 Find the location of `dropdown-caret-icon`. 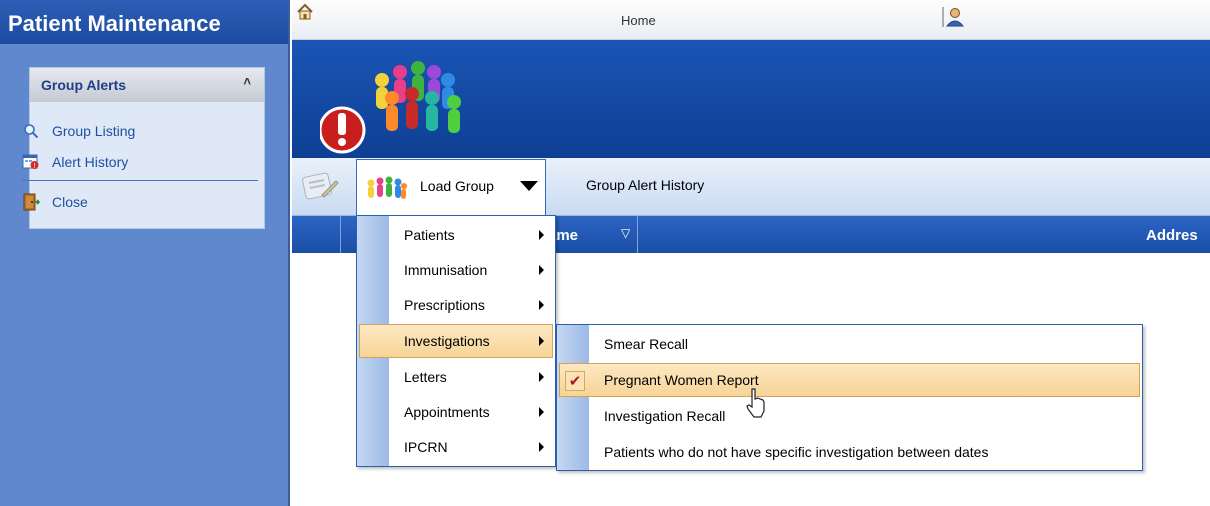

dropdown-caret-icon is located at coordinates (529, 186).